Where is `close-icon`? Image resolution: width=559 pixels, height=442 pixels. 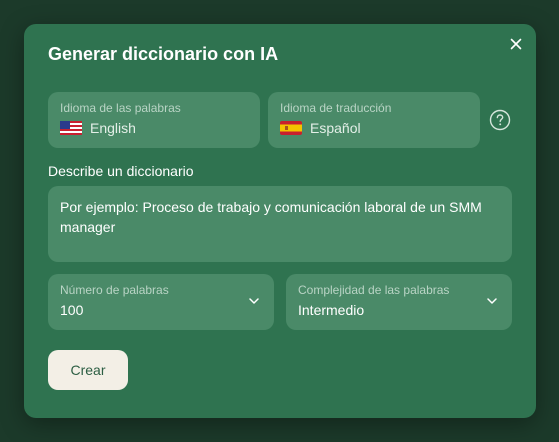
close-icon is located at coordinates (516, 44).